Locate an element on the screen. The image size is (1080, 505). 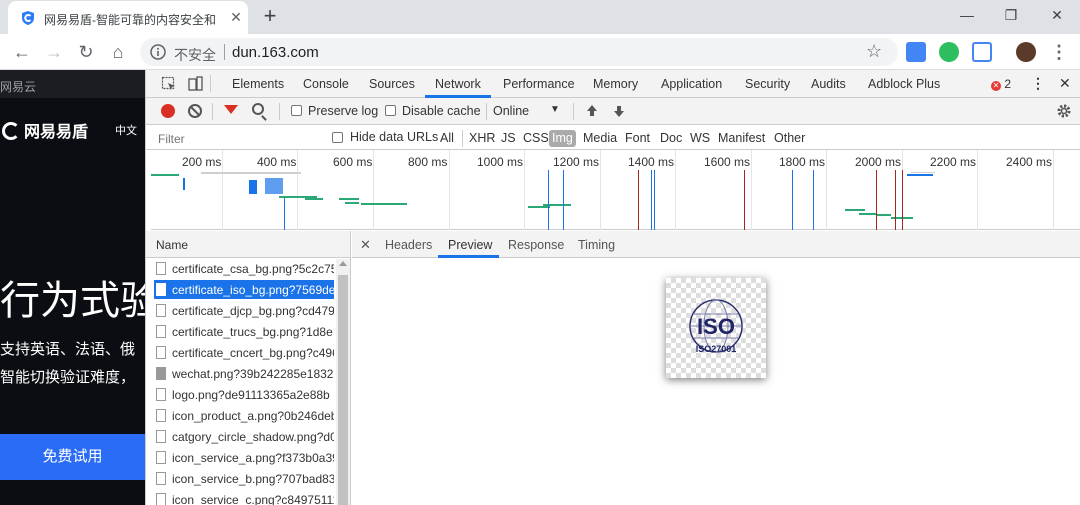
type-manifest: Manifest is located at coordinates (741, 138).